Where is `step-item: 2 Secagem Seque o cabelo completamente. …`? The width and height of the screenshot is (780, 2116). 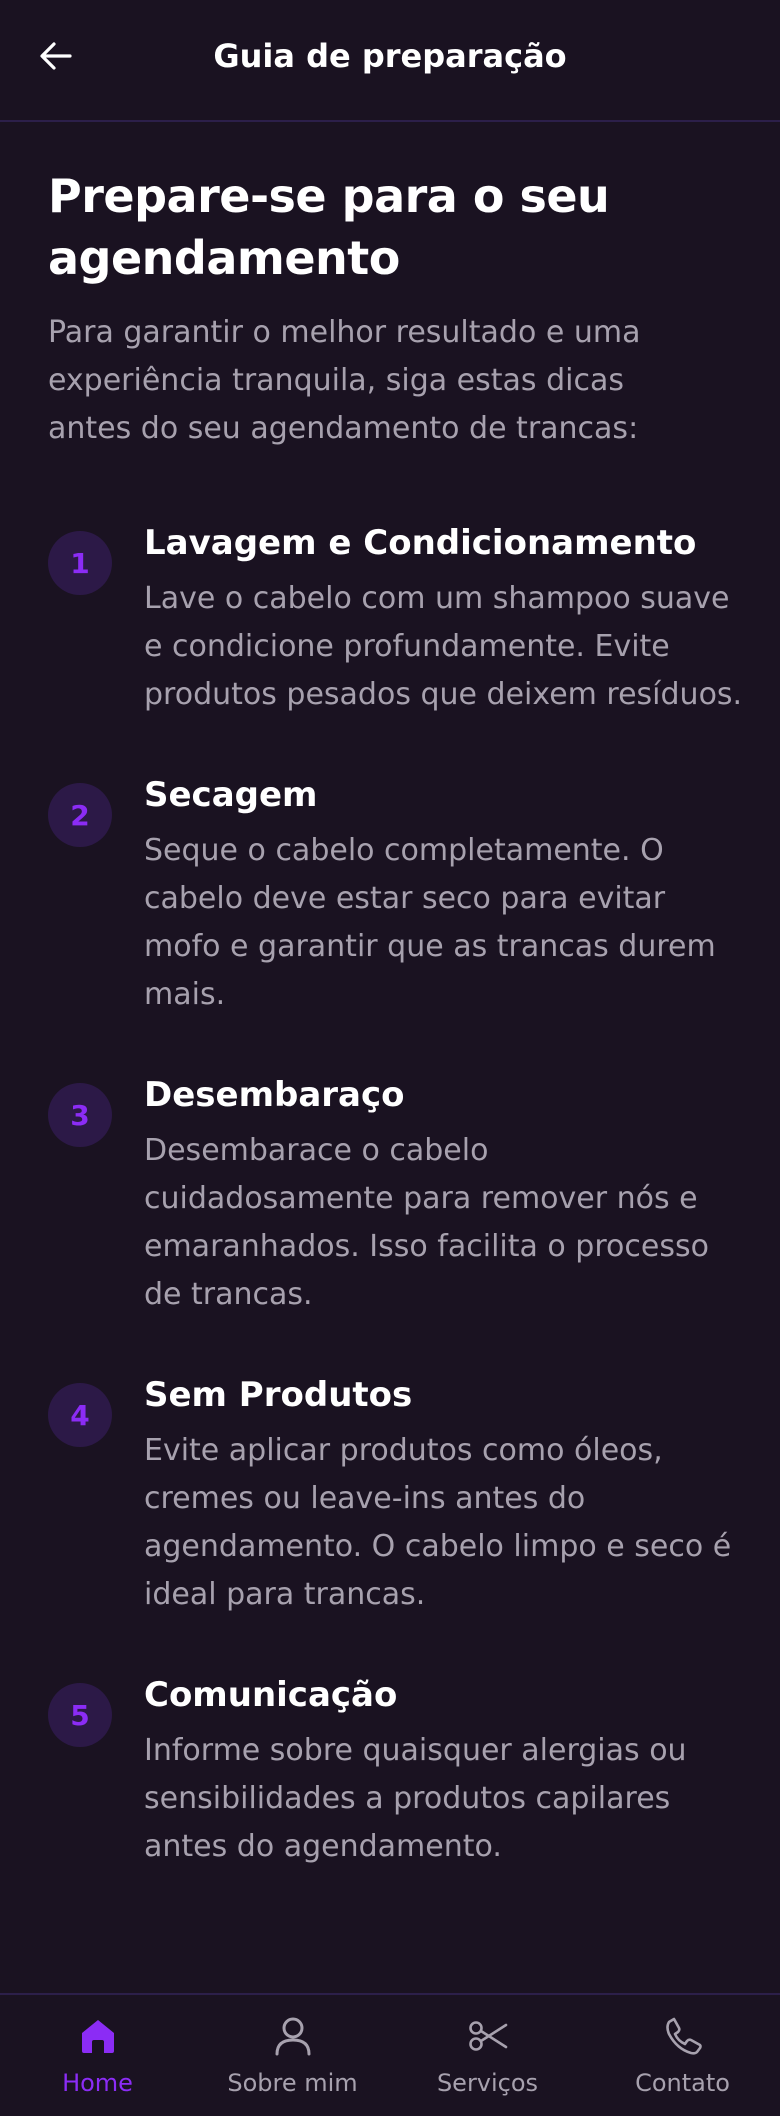 step-item: 2 Secagem Seque o cabelo completamente. … is located at coordinates (393, 896).